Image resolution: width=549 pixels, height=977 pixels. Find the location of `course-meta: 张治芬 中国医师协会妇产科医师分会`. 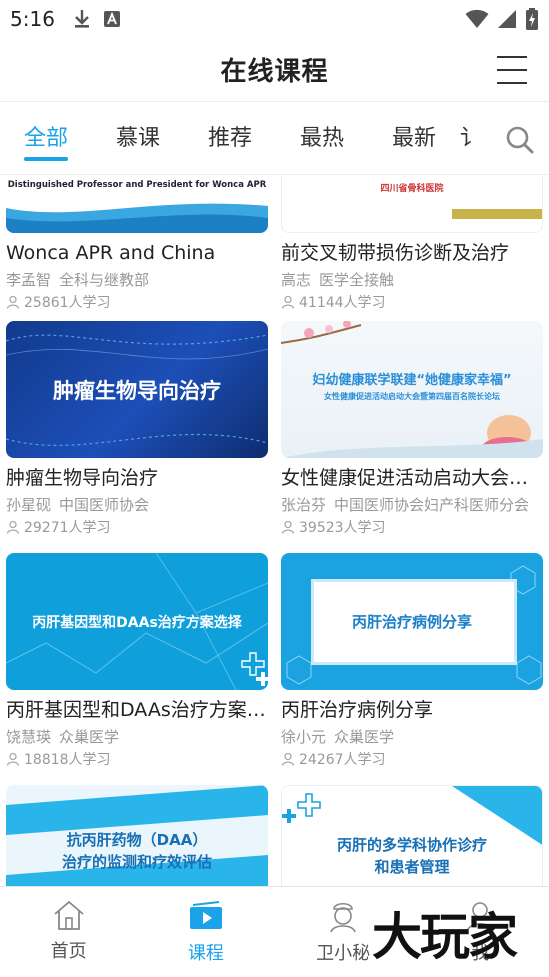

course-meta: 张治芬 中国医师协会妇产科医师分会 is located at coordinates (412, 505).